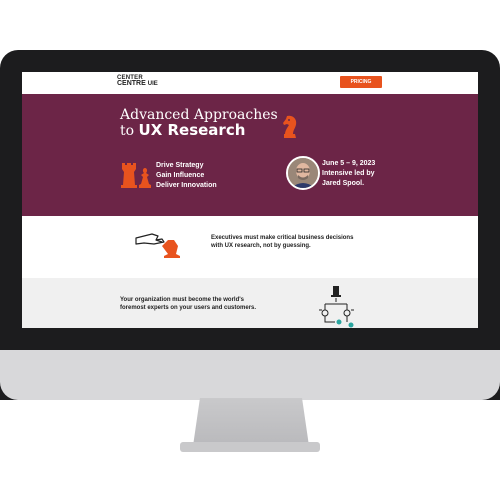 The height and width of the screenshot is (500, 500). What do you see at coordinates (180, 165) in the screenshot?
I see `bullet-item: Drive Strategy` at bounding box center [180, 165].